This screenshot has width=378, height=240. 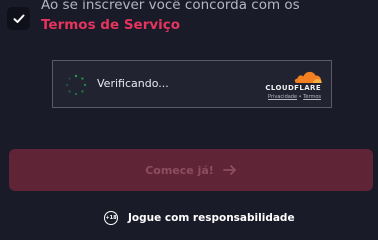 I want to click on loading-spinner-icon, so click(x=76, y=85).